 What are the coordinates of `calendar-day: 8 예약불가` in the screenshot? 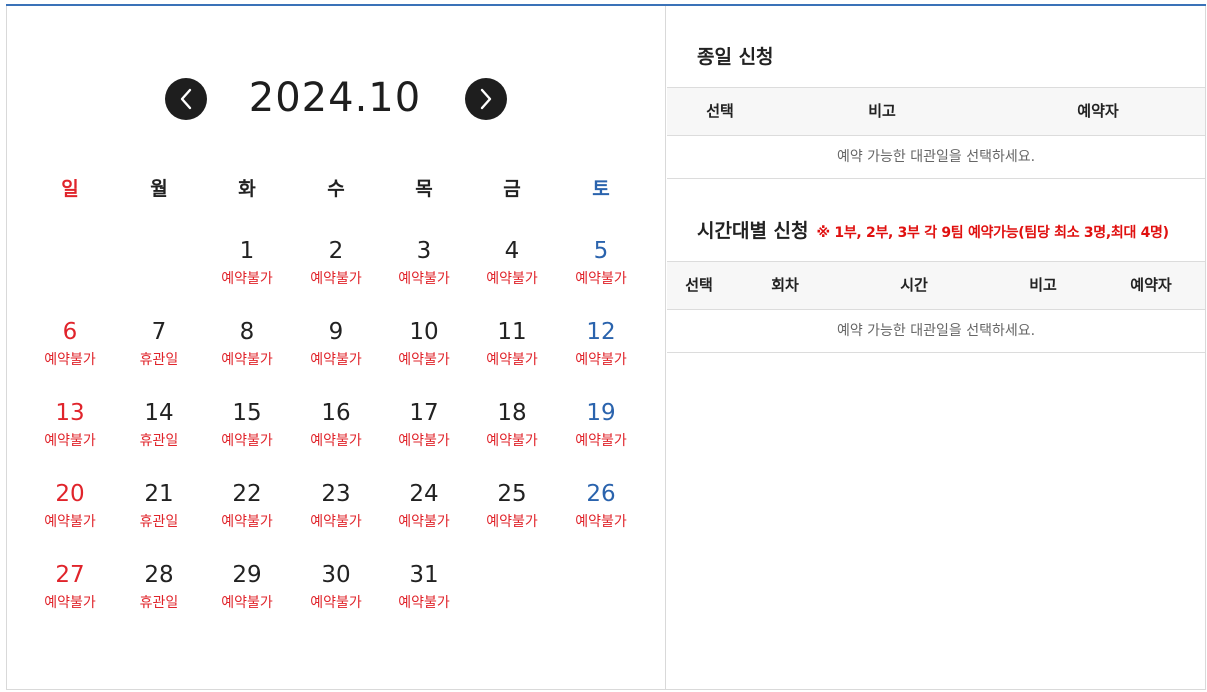 It's located at (247, 352).